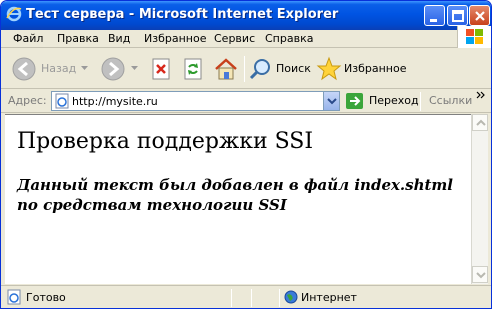  What do you see at coordinates (293, 68) in the screenshot?
I see `search-label: Поиск` at bounding box center [293, 68].